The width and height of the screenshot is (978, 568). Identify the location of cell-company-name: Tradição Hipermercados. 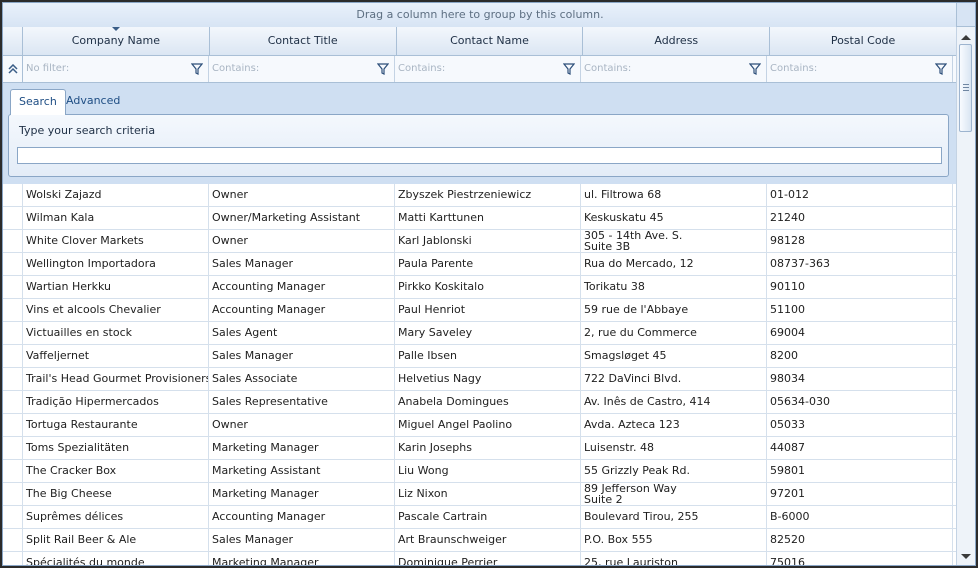
(116, 402).